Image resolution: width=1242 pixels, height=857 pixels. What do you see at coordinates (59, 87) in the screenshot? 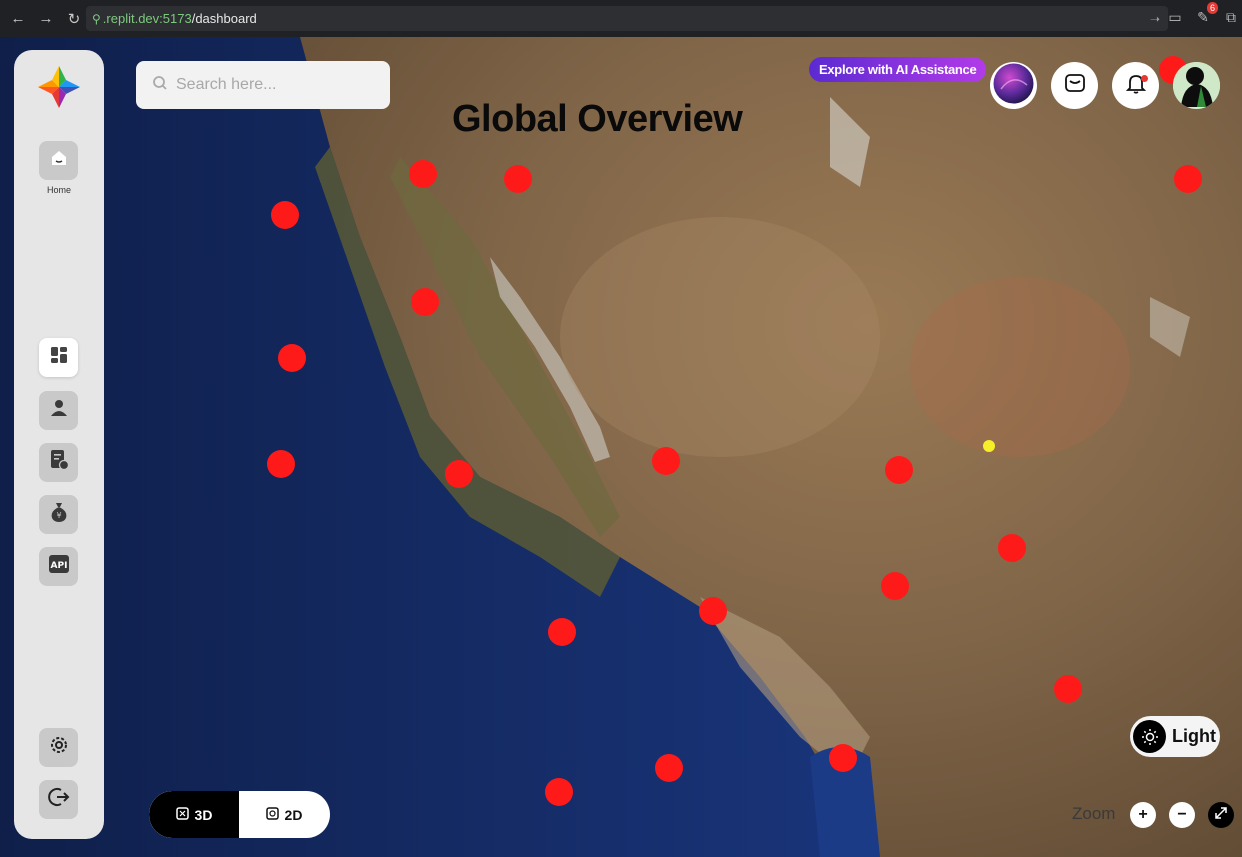
I see `app-logo` at bounding box center [59, 87].